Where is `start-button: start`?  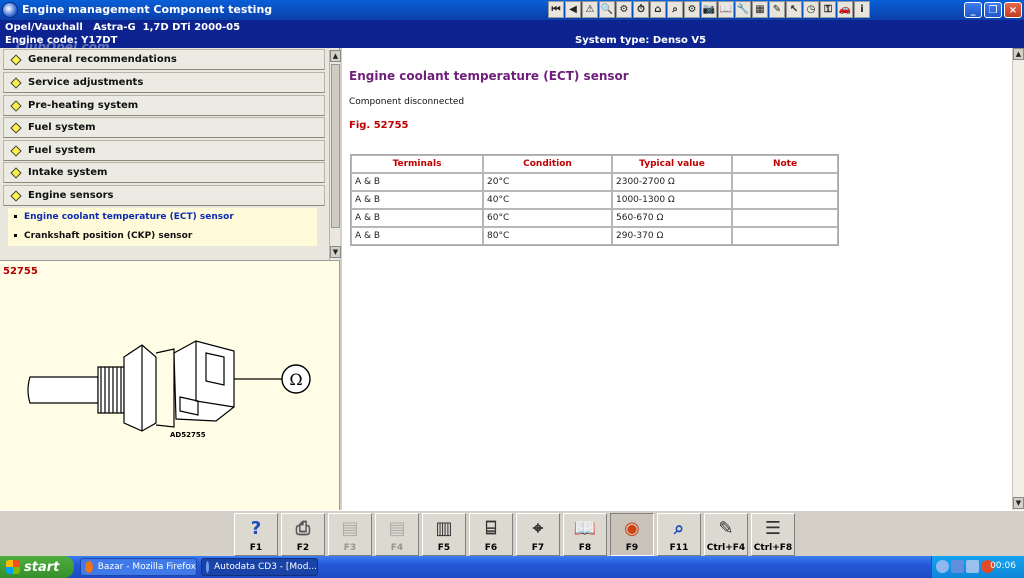
start-button: start is located at coordinates (37, 567).